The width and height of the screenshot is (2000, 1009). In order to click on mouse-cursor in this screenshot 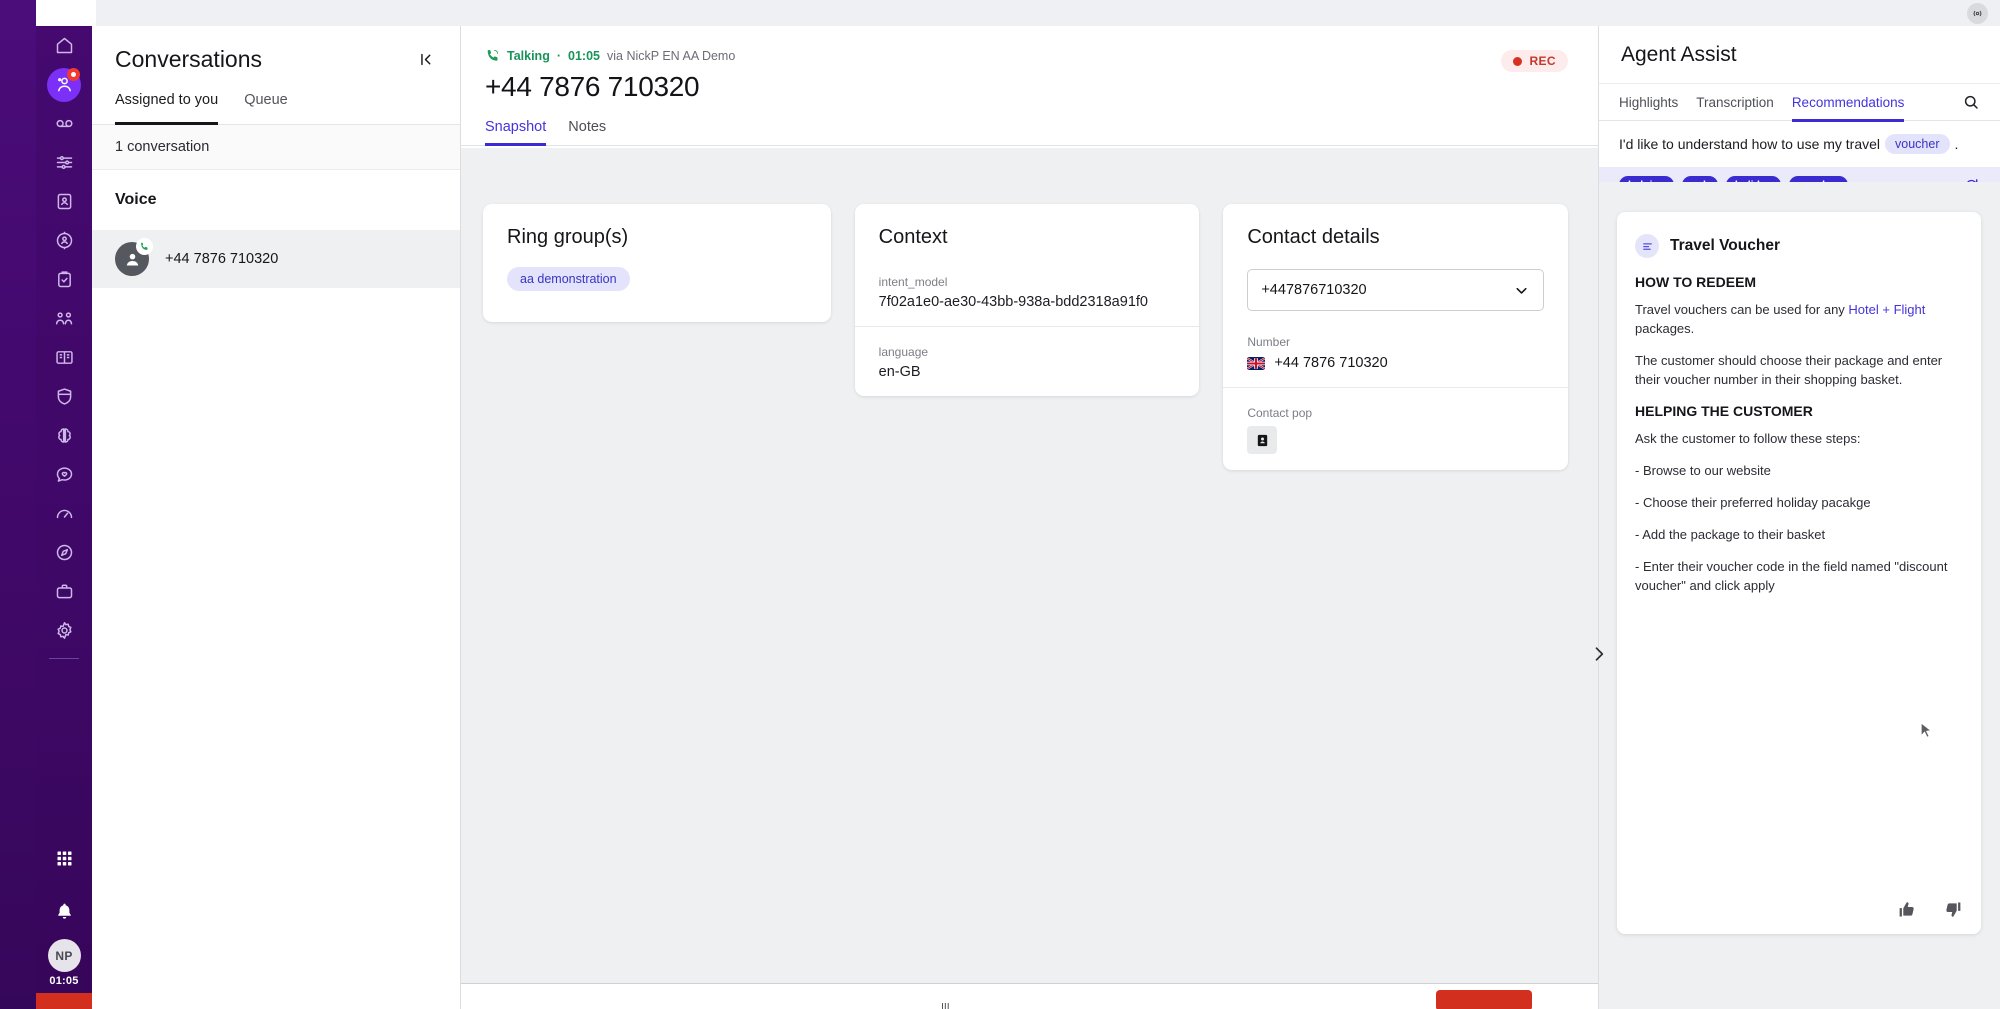, I will do `click(1926, 730)`.